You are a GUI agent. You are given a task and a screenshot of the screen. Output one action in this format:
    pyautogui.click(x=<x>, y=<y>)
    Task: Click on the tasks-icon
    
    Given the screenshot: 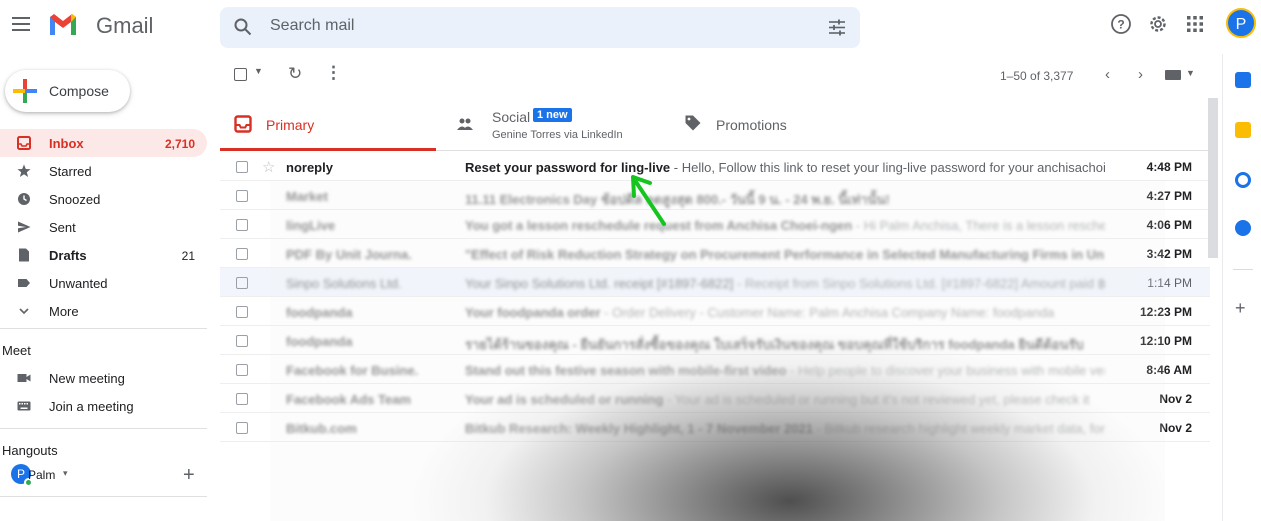 What is the action you would take?
    pyautogui.click(x=1243, y=180)
    